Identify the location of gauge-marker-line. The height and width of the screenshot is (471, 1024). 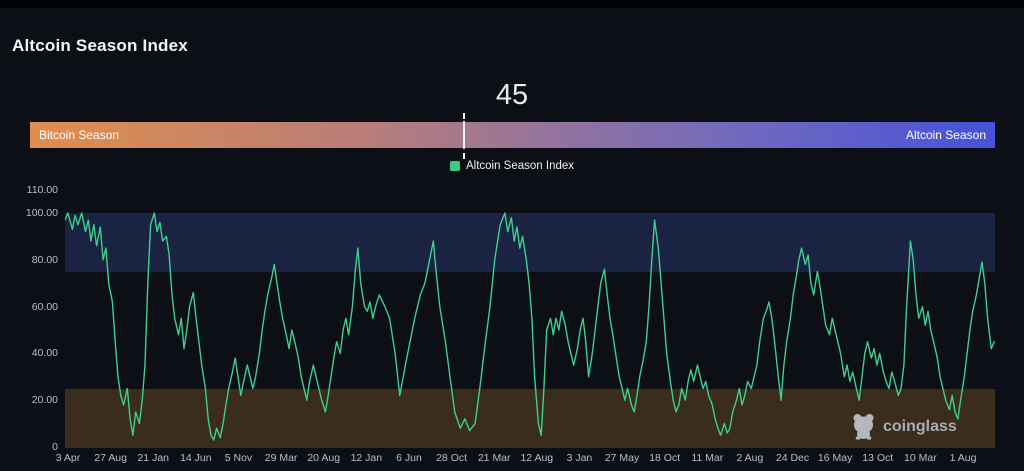
(464, 135).